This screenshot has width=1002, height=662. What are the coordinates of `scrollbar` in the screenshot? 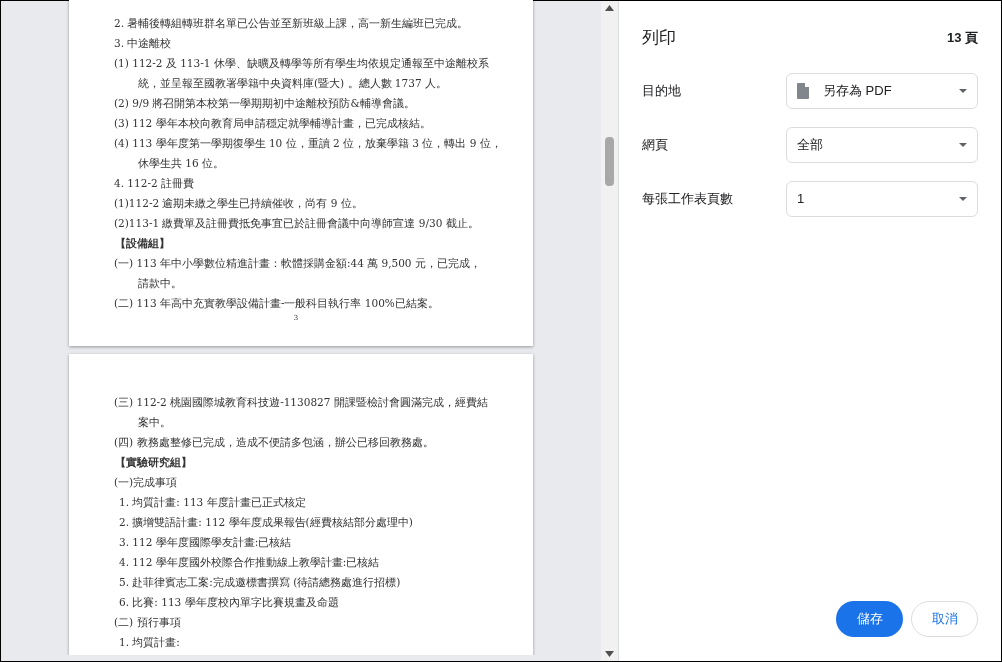 It's located at (609, 331).